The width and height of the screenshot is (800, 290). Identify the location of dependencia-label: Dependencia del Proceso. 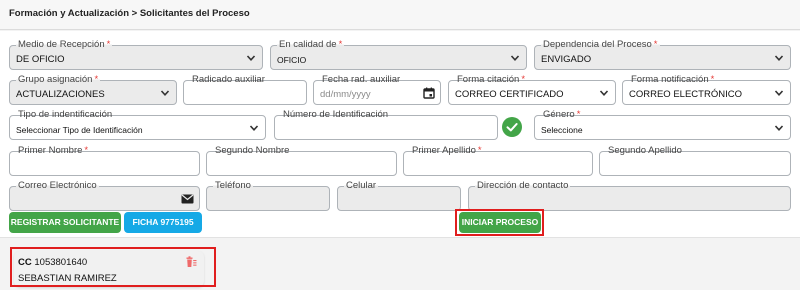
(597, 44).